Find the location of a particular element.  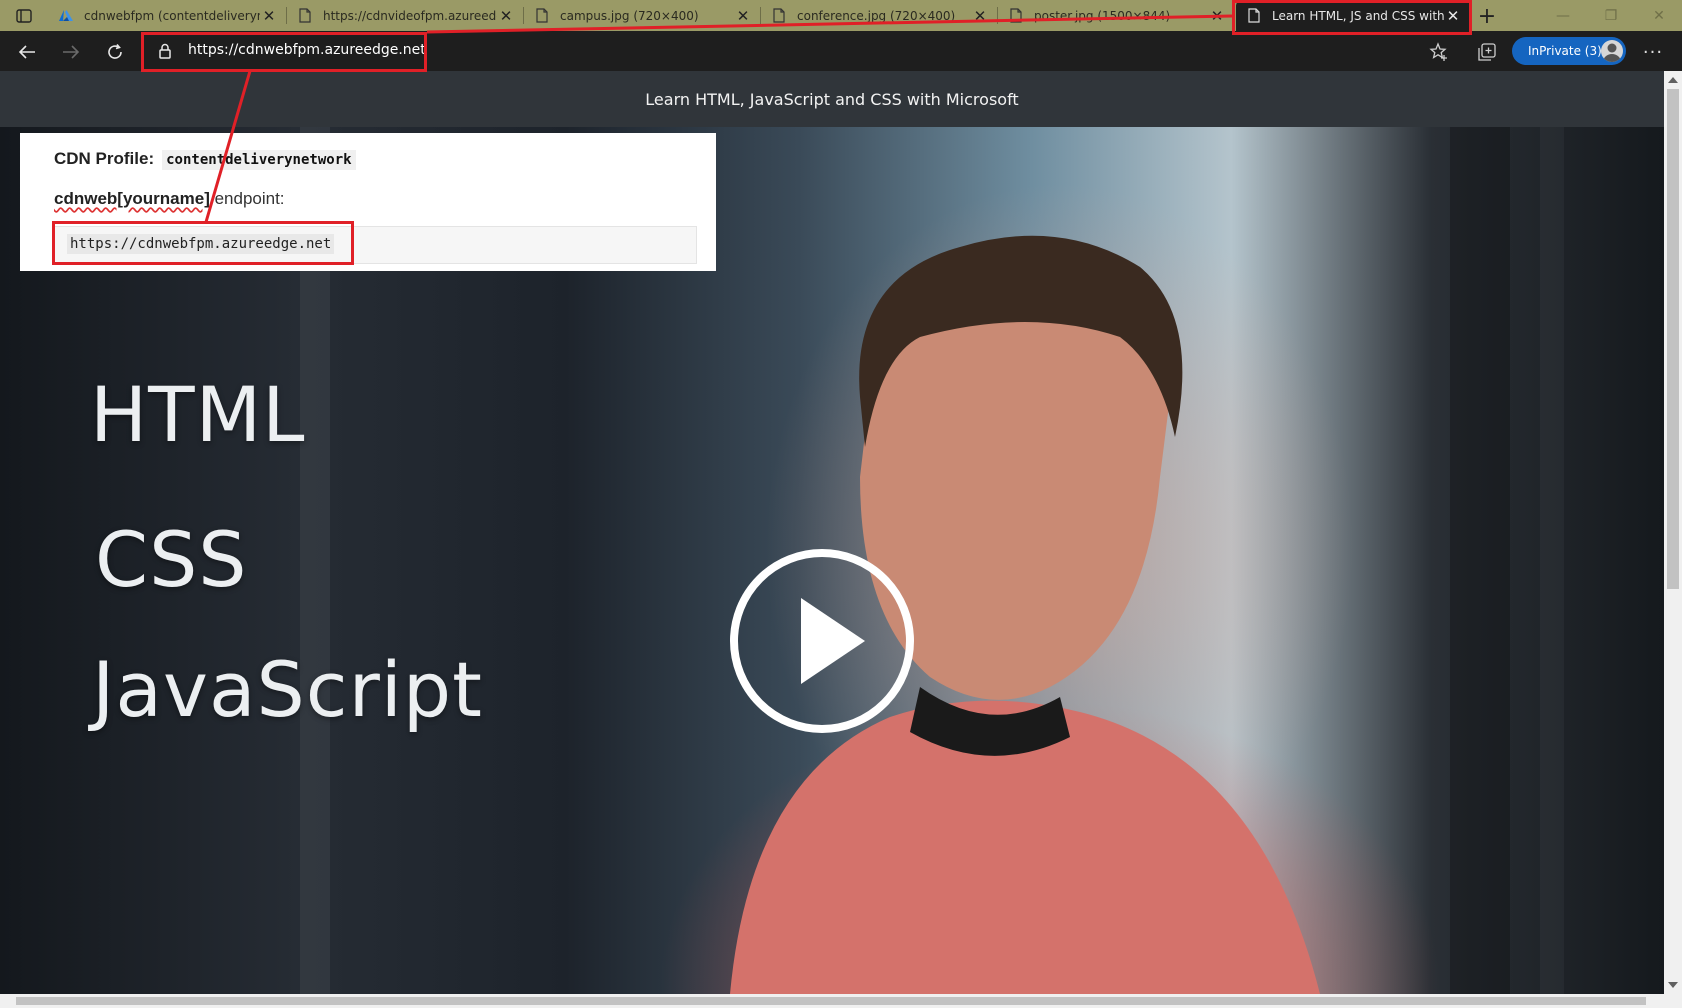

video-word-css: CSS is located at coordinates (171, 559).